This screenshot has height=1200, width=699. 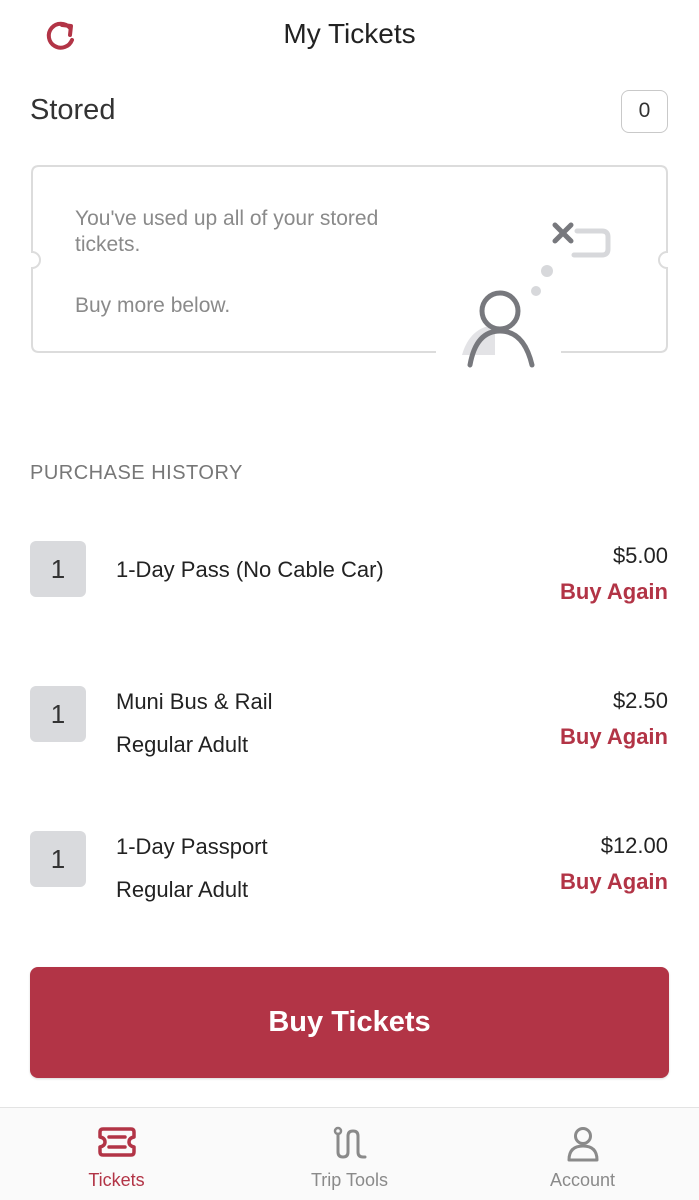 What do you see at coordinates (194, 701) in the screenshot?
I see `ticket-name: Muni Bus & Rail` at bounding box center [194, 701].